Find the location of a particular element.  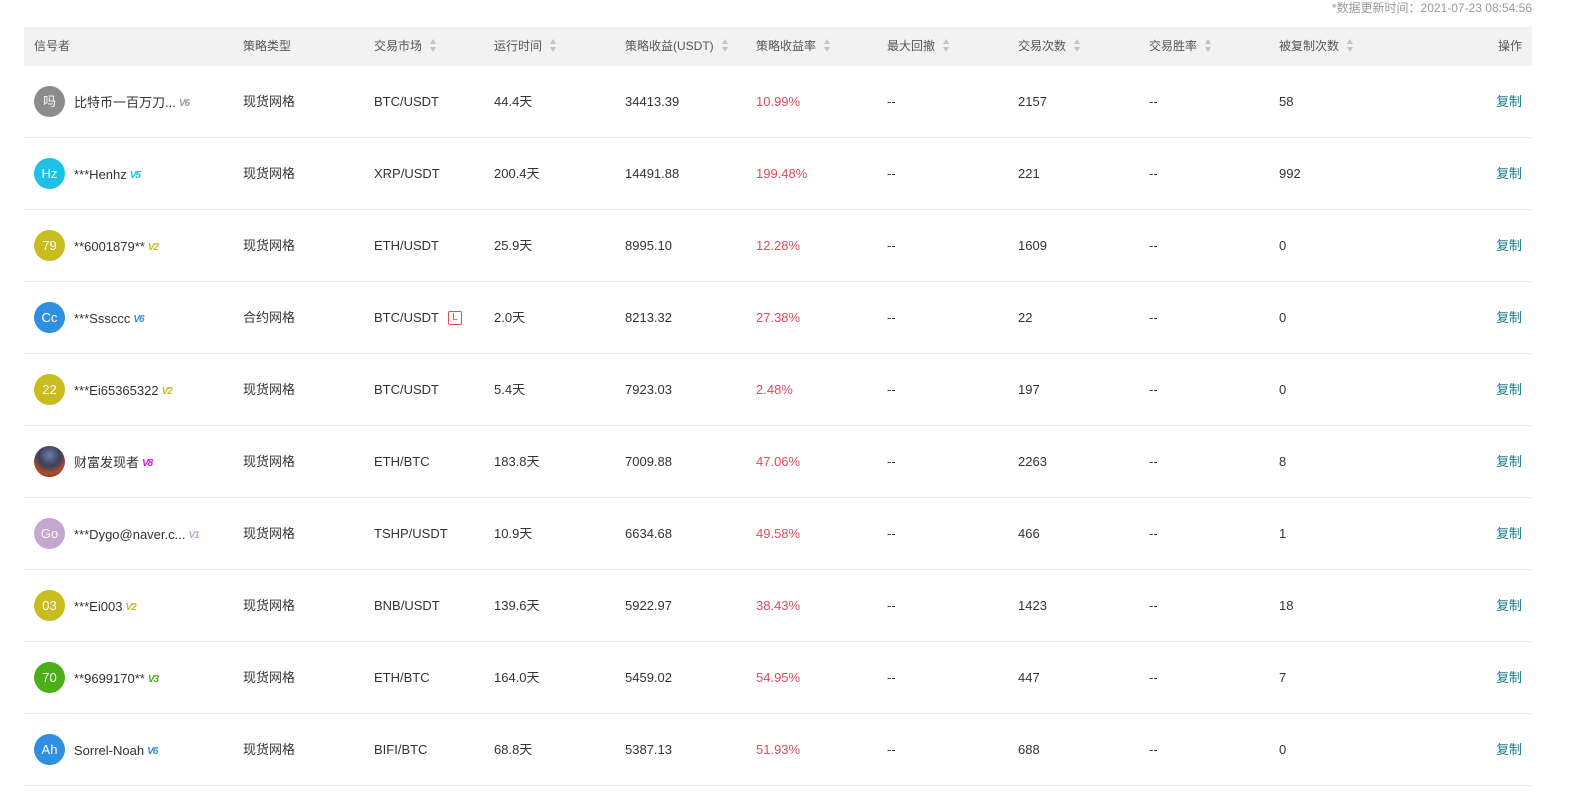

copy-count: 992 is located at coordinates (1290, 173).